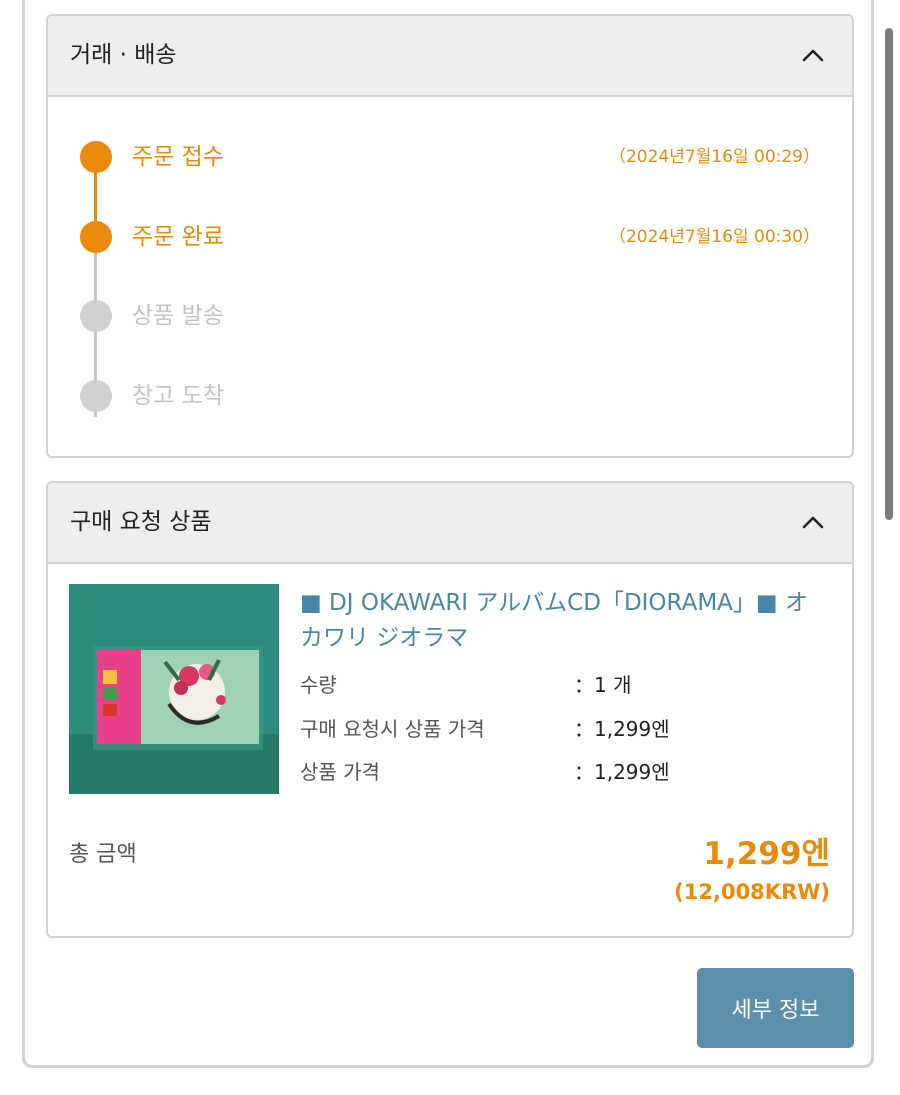  What do you see at coordinates (178, 396) in the screenshot?
I see `step-label-warehouse-arrival: 창고 도착` at bounding box center [178, 396].